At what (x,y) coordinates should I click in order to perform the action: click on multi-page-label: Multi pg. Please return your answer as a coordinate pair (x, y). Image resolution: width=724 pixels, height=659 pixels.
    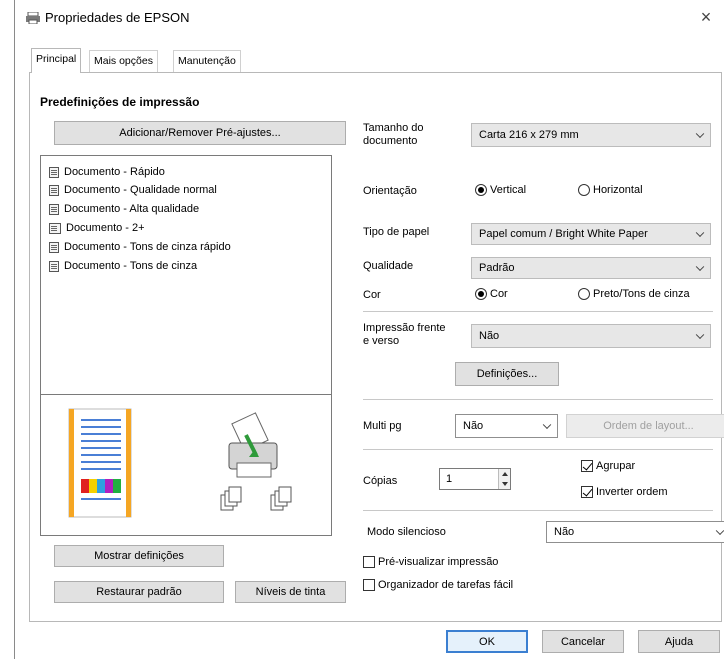
    Looking at the image, I should click on (382, 426).